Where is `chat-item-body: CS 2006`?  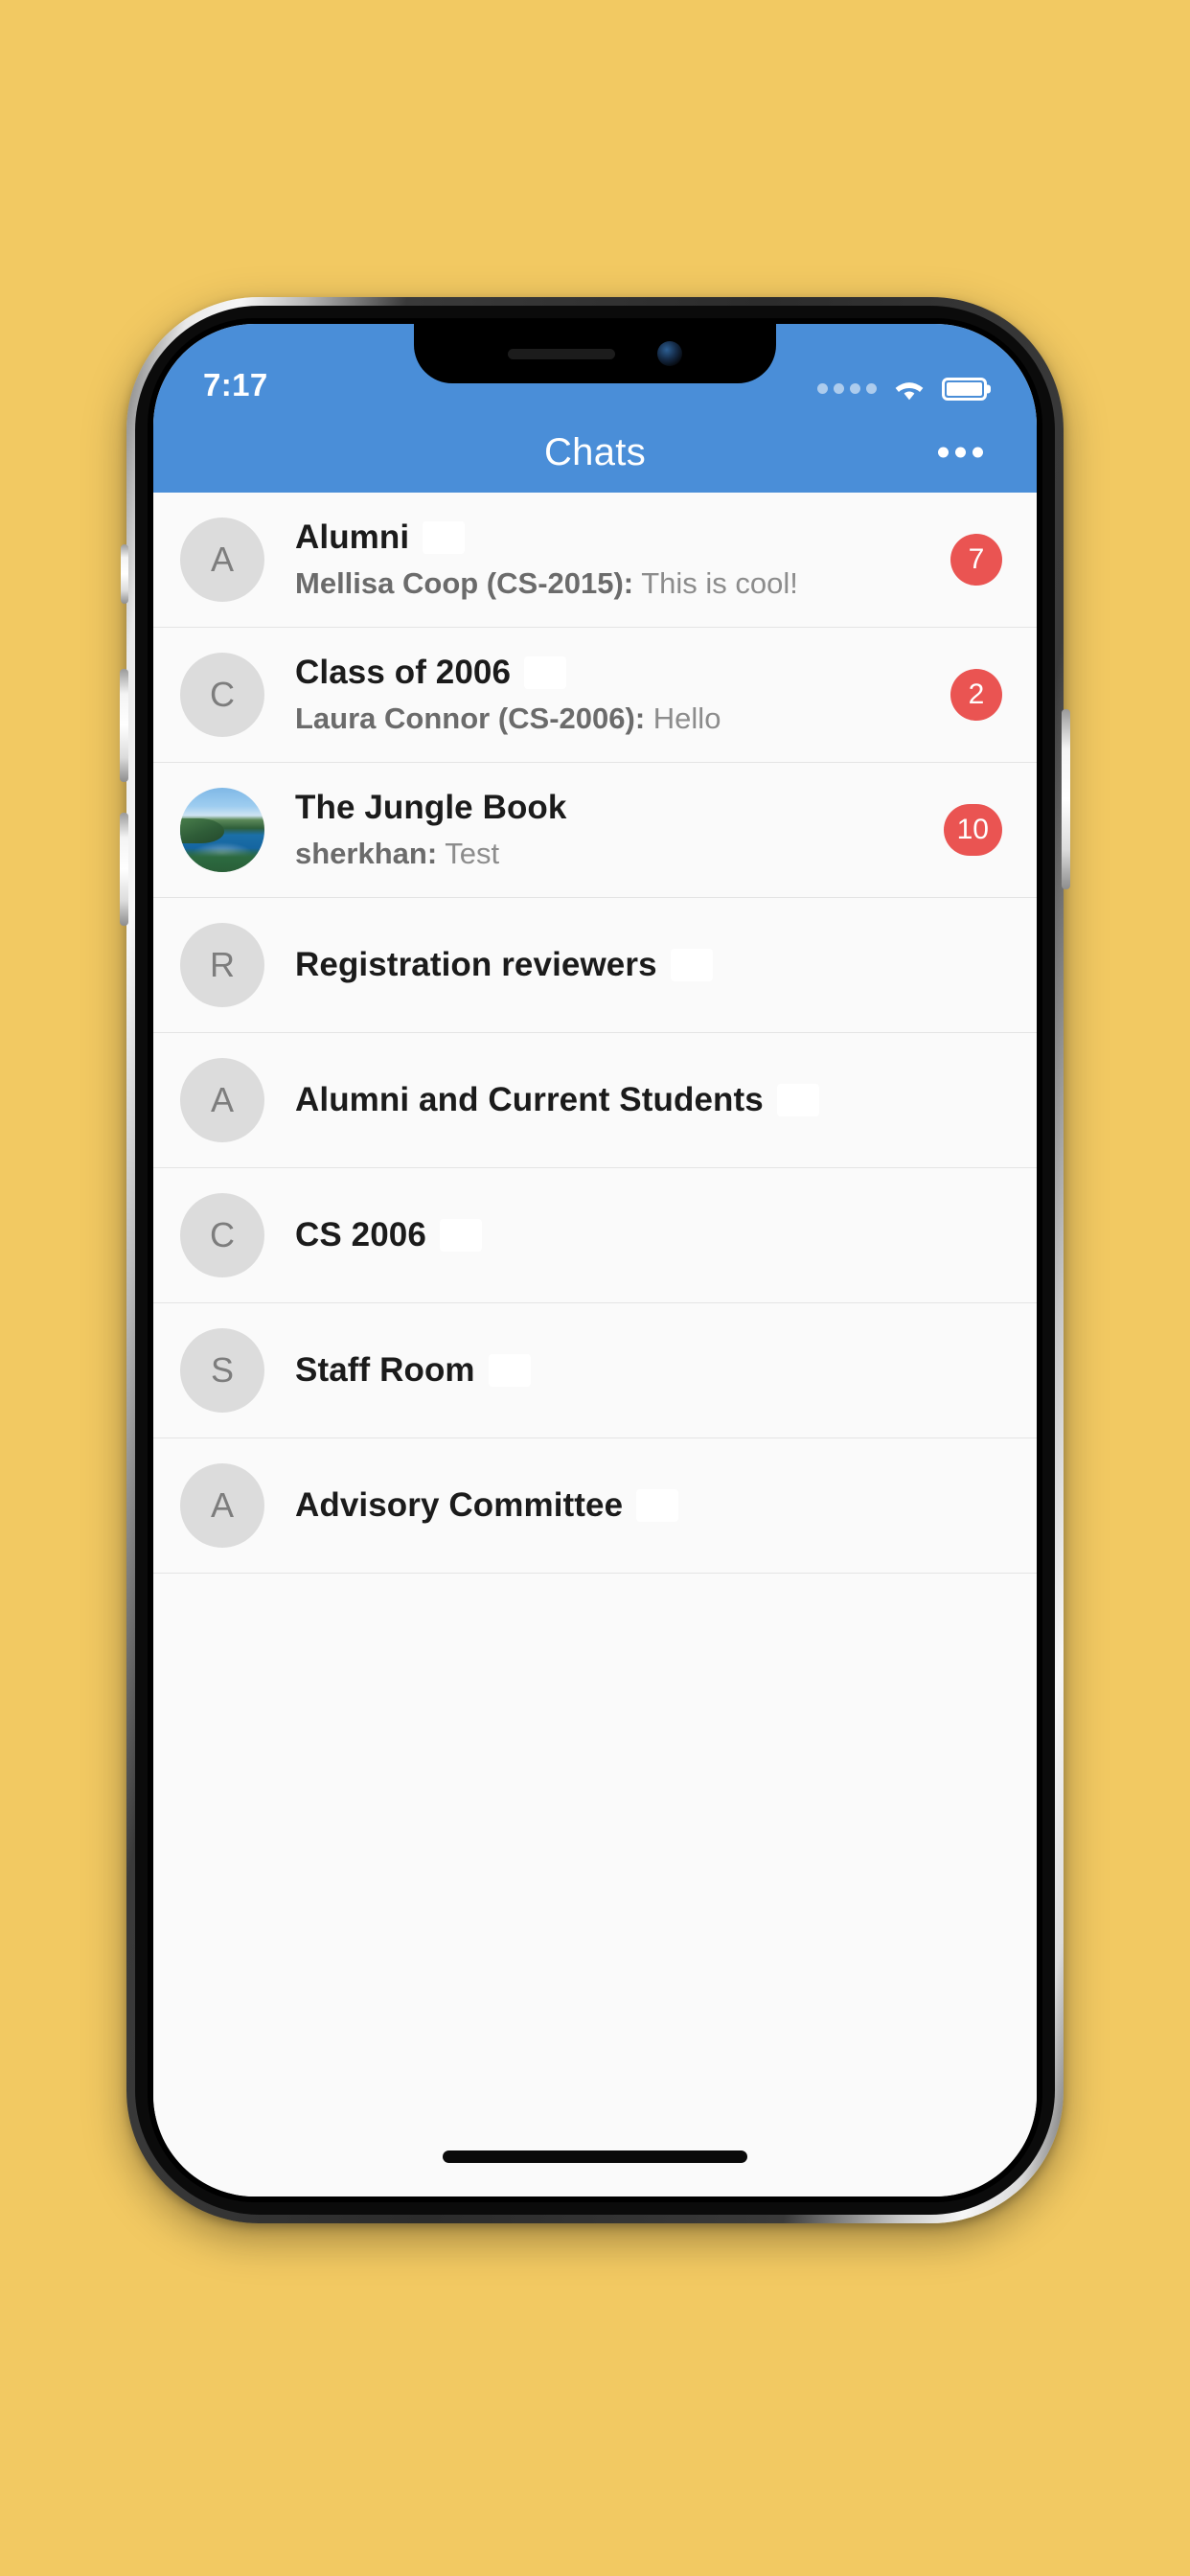
chat-item-body: CS 2006 is located at coordinates (633, 1235).